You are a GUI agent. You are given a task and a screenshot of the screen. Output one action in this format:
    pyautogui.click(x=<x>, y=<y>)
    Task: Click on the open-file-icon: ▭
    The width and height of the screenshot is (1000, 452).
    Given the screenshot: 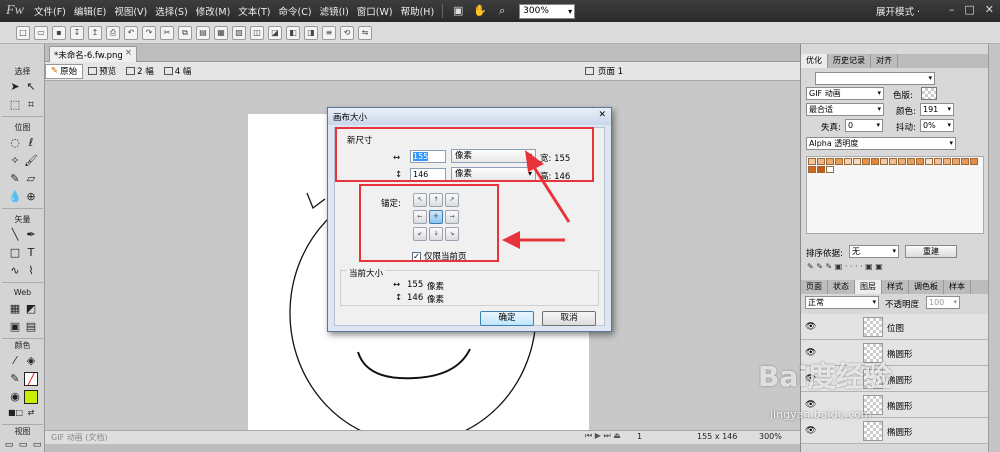 What is the action you would take?
    pyautogui.click(x=41, y=32)
    